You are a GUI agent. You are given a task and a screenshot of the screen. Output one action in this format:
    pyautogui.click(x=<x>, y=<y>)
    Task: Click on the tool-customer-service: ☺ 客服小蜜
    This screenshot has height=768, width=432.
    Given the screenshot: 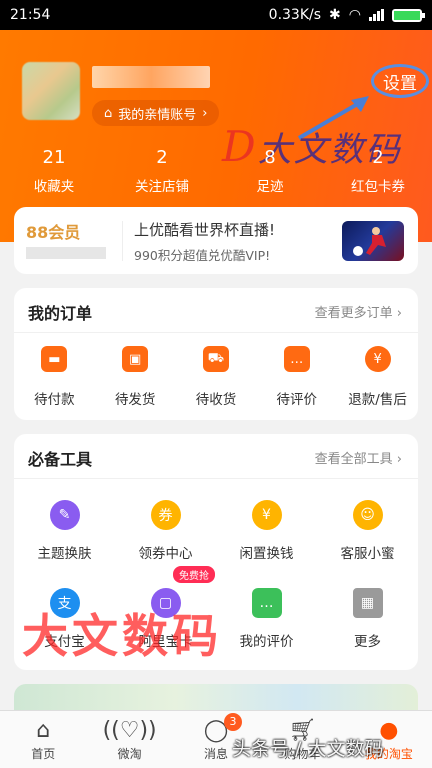 What is the action you would take?
    pyautogui.click(x=367, y=544)
    